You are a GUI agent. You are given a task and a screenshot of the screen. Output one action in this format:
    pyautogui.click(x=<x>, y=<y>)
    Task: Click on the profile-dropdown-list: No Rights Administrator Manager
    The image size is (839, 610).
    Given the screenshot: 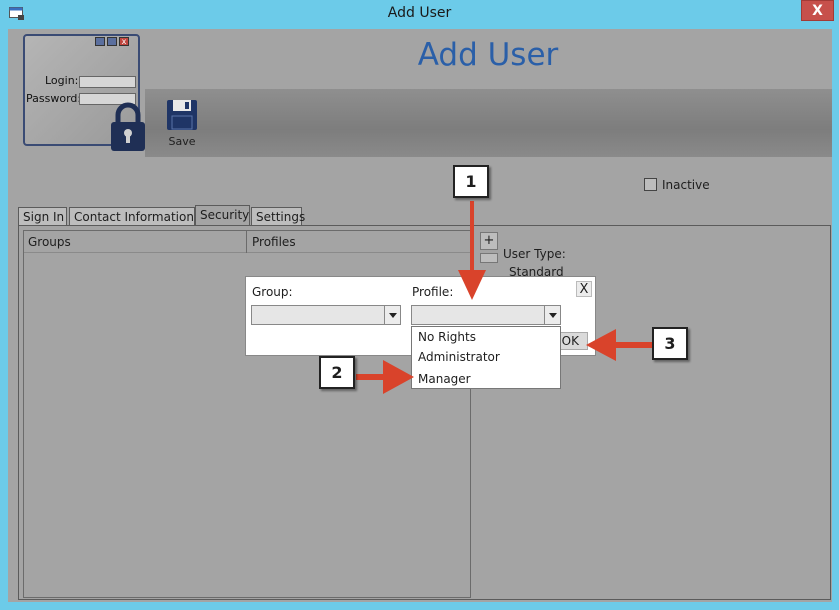 What is the action you would take?
    pyautogui.click(x=486, y=357)
    